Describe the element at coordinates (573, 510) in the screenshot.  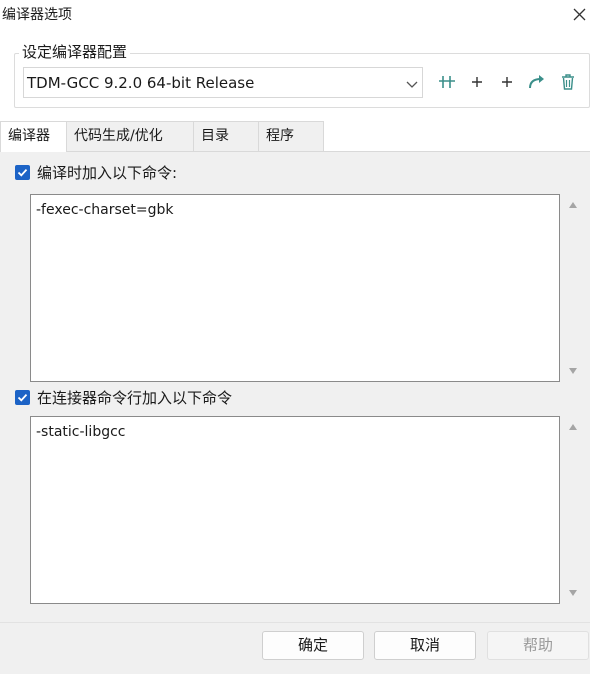
I see `linker-options-scrollbar` at that location.